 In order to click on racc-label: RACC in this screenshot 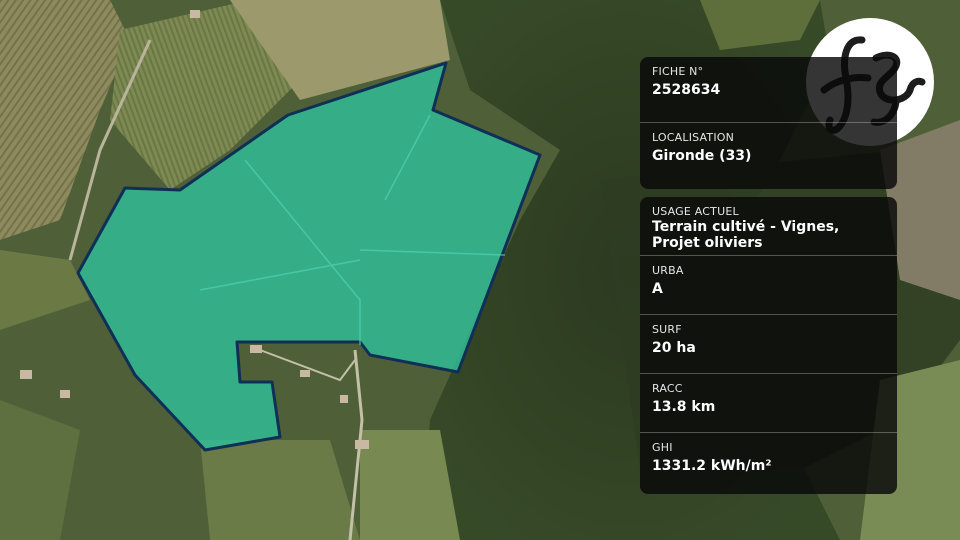, I will do `click(667, 388)`.